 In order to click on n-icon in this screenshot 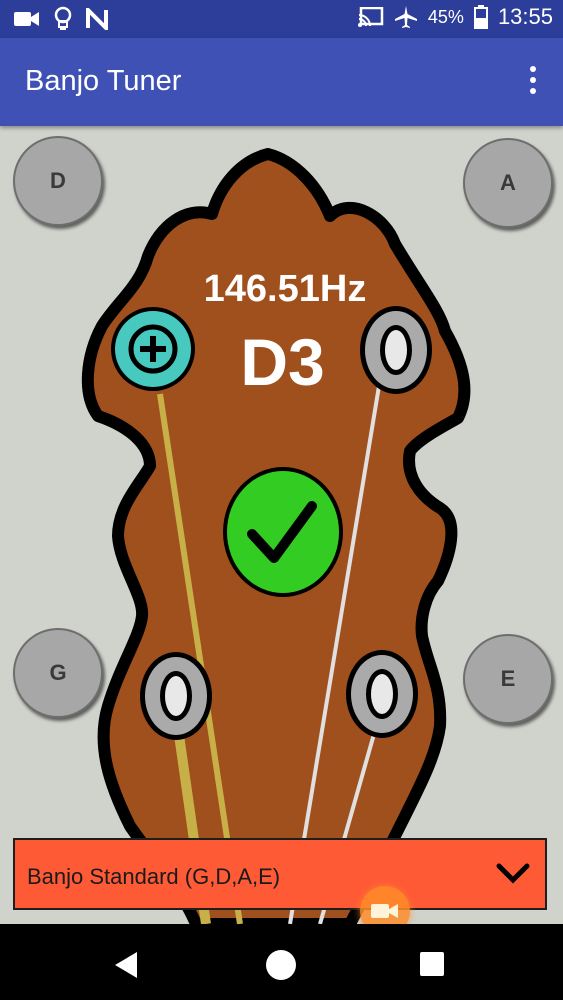, I will do `click(97, 19)`.